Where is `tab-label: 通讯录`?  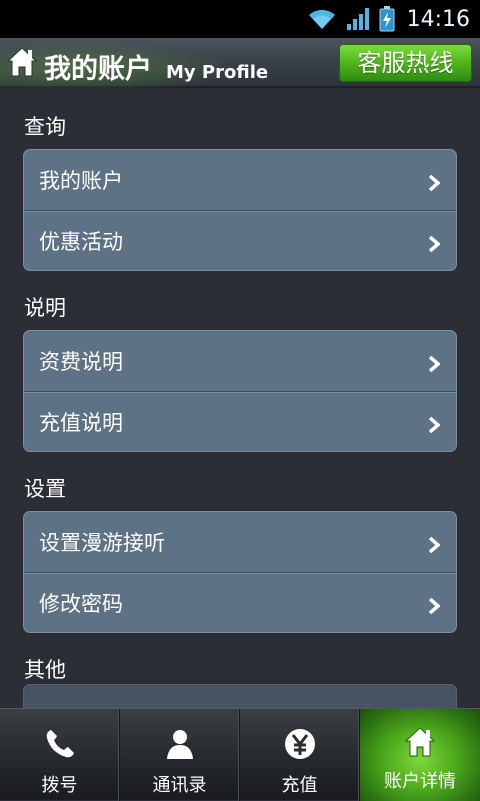
tab-label: 通讯录 is located at coordinates (179, 785).